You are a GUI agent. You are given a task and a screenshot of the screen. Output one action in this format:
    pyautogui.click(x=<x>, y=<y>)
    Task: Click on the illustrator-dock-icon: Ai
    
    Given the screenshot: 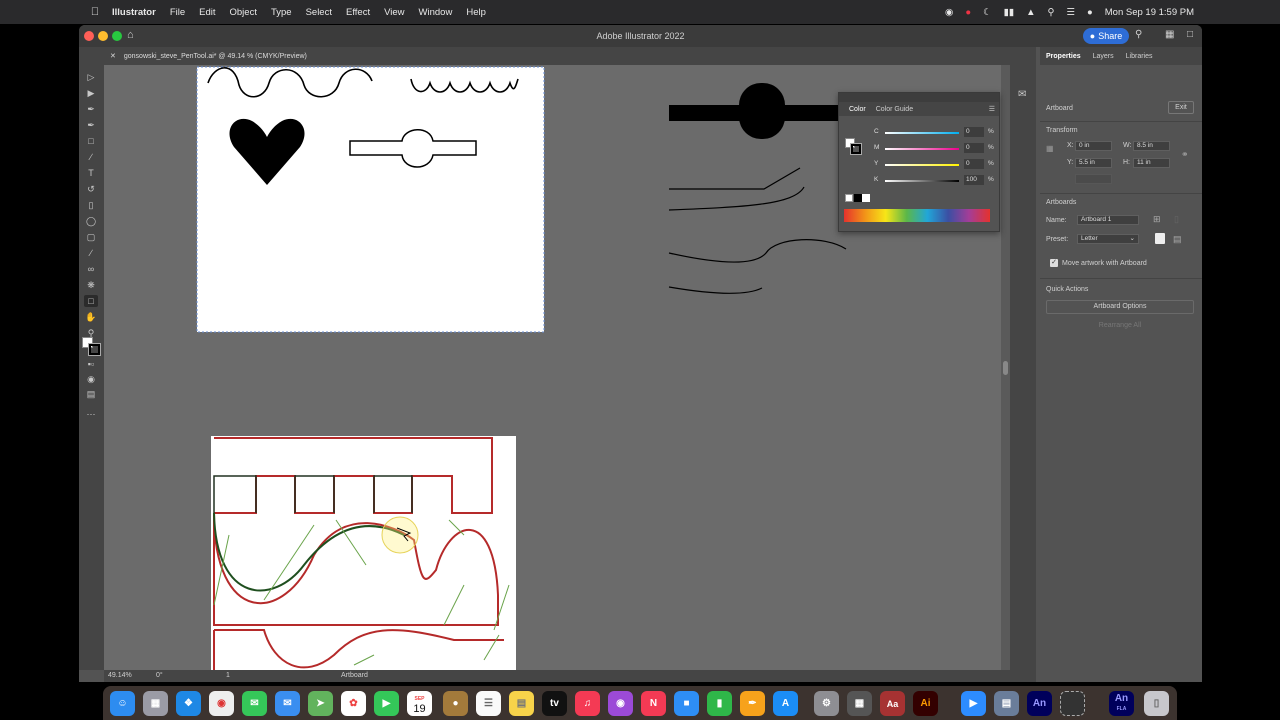 What is the action you would take?
    pyautogui.click(x=925, y=703)
    